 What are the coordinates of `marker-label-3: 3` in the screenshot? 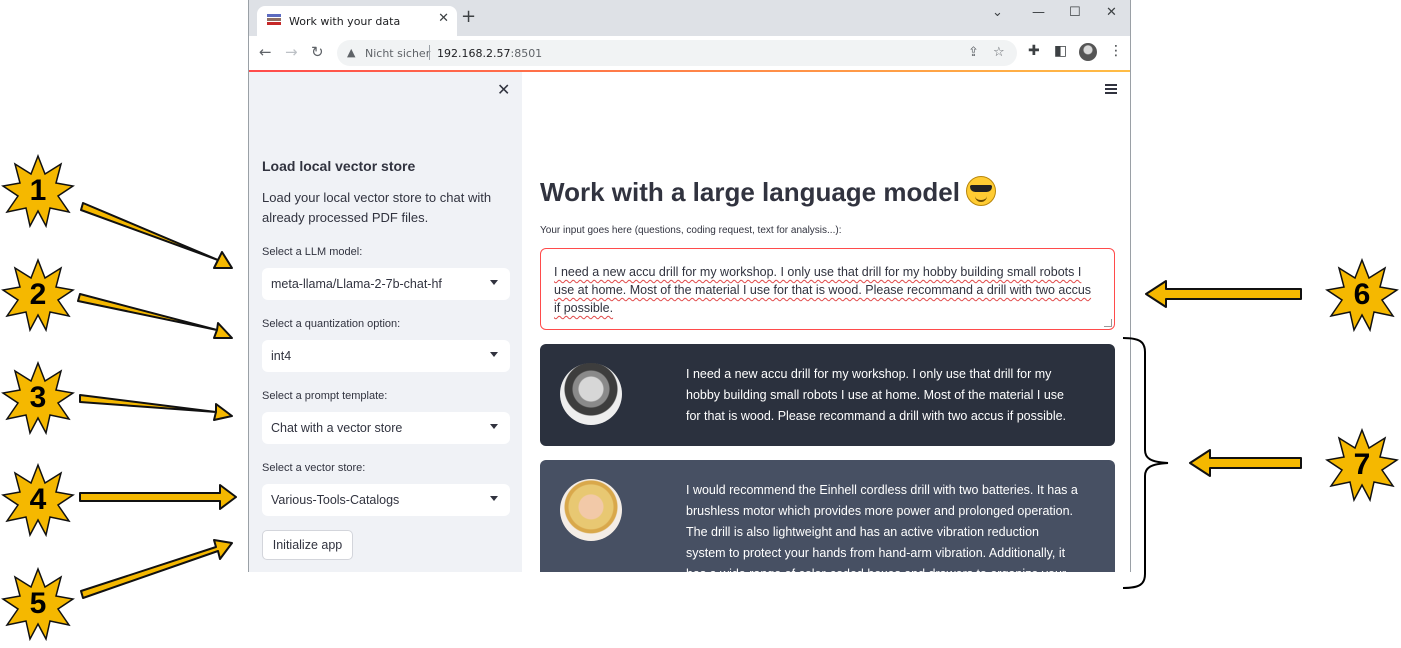 It's located at (38, 397).